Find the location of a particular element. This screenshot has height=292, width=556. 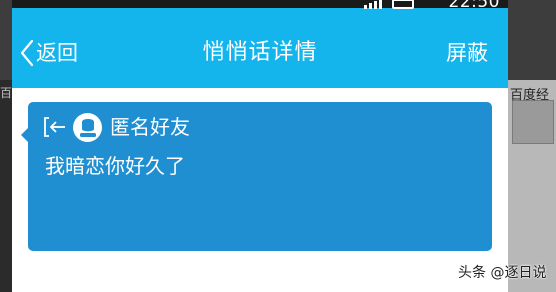

battery-icon is located at coordinates (403, 4).